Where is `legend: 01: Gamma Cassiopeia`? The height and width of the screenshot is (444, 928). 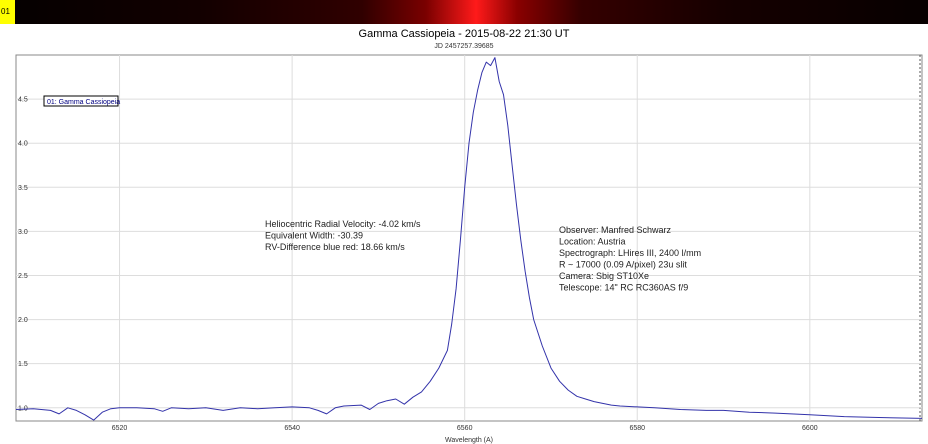
legend: 01: Gamma Cassiopeia is located at coordinates (81, 101).